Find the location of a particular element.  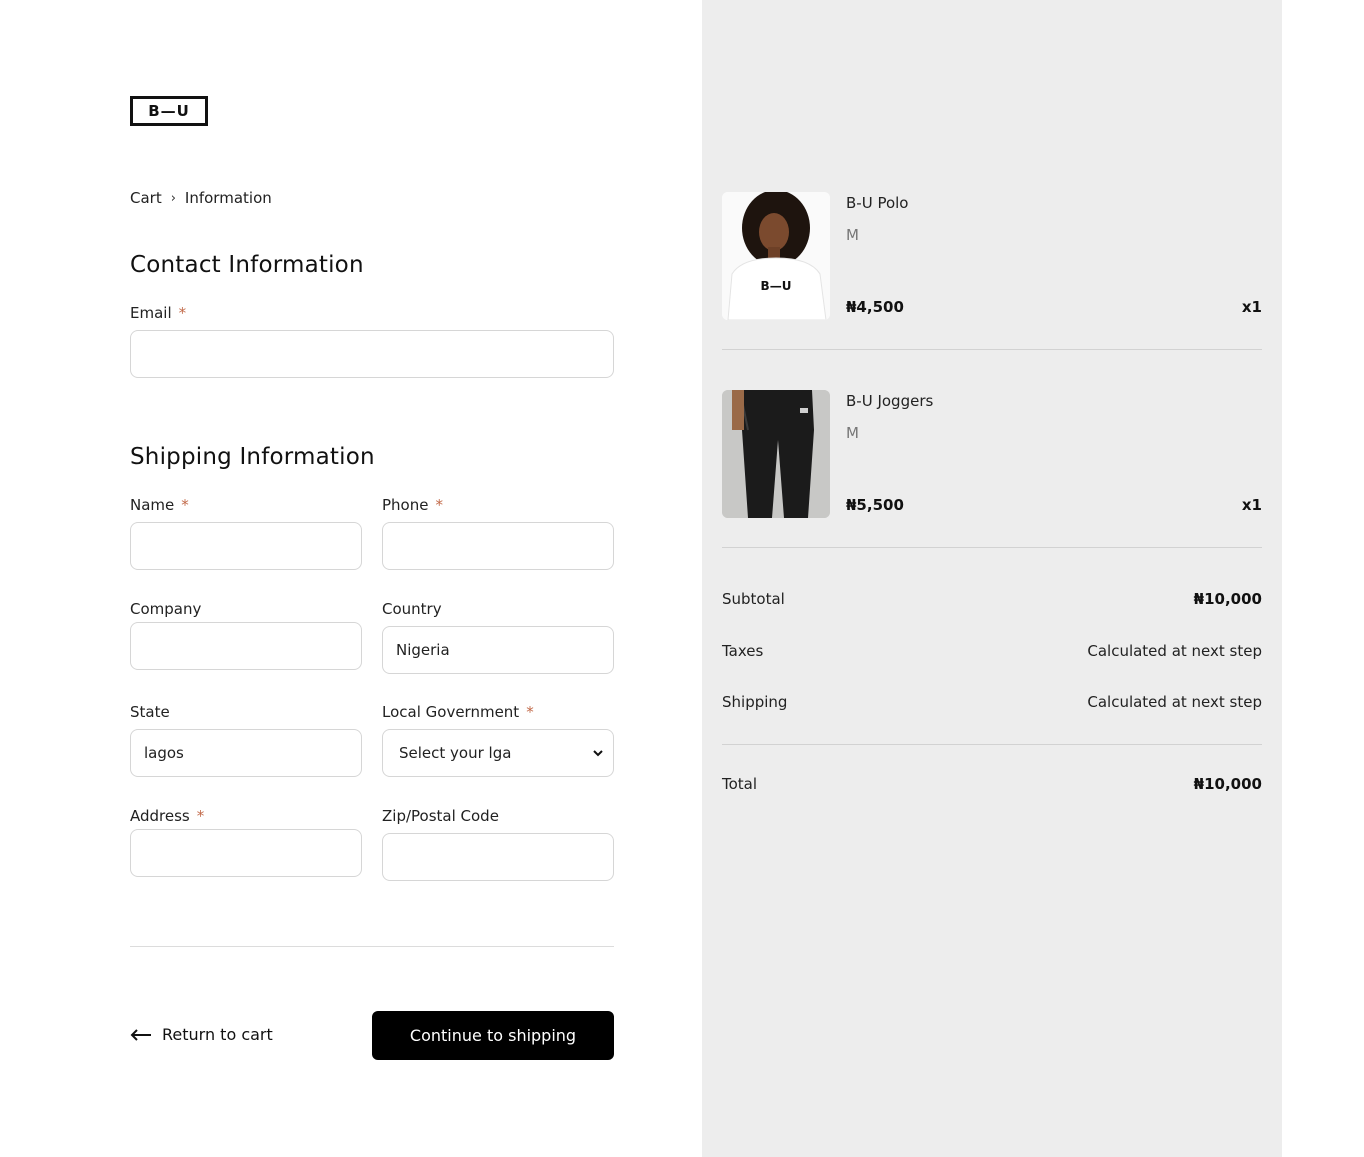

address-field is located at coordinates (246, 853).